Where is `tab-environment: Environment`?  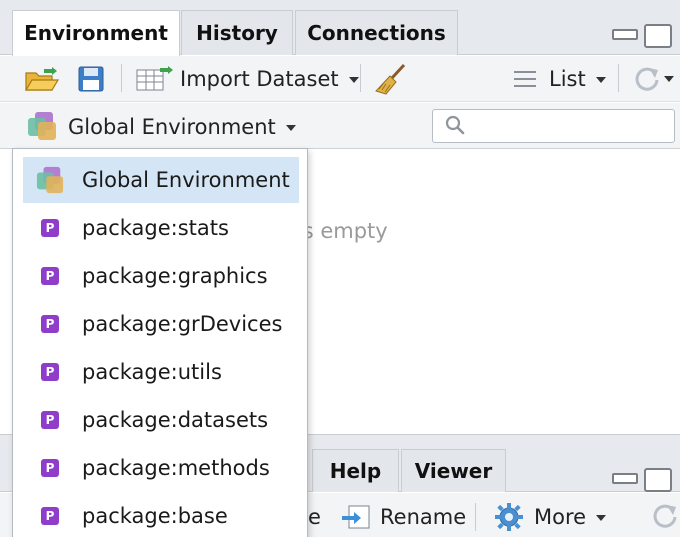
tab-environment: Environment is located at coordinates (96, 33).